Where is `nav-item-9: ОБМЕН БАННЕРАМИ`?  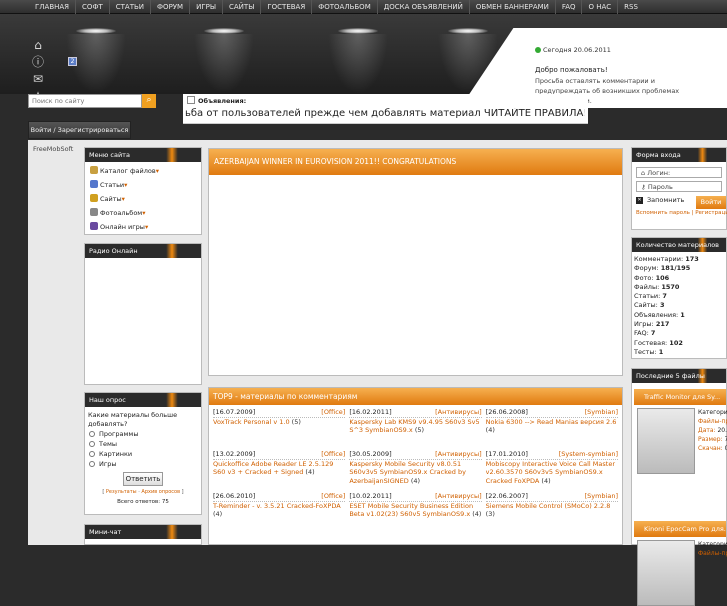 nav-item-9: ОБМЕН БАННЕРАМИ is located at coordinates (513, 7).